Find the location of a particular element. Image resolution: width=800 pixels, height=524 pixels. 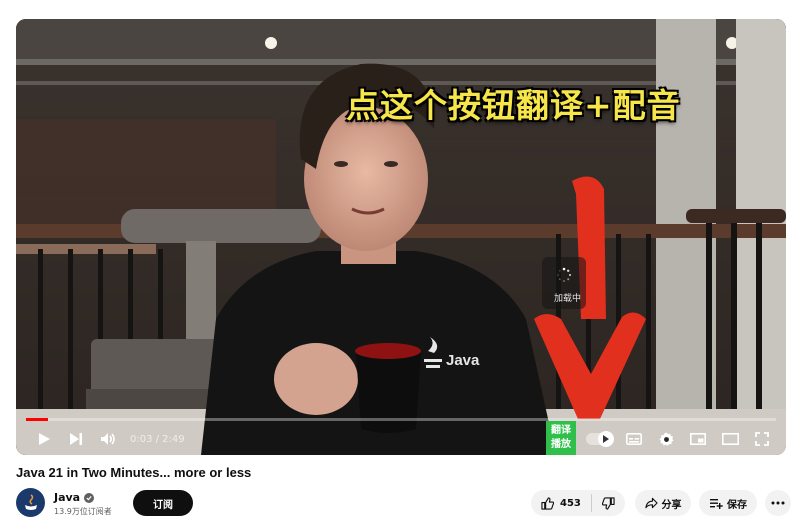

progress-fill is located at coordinates (37, 419).